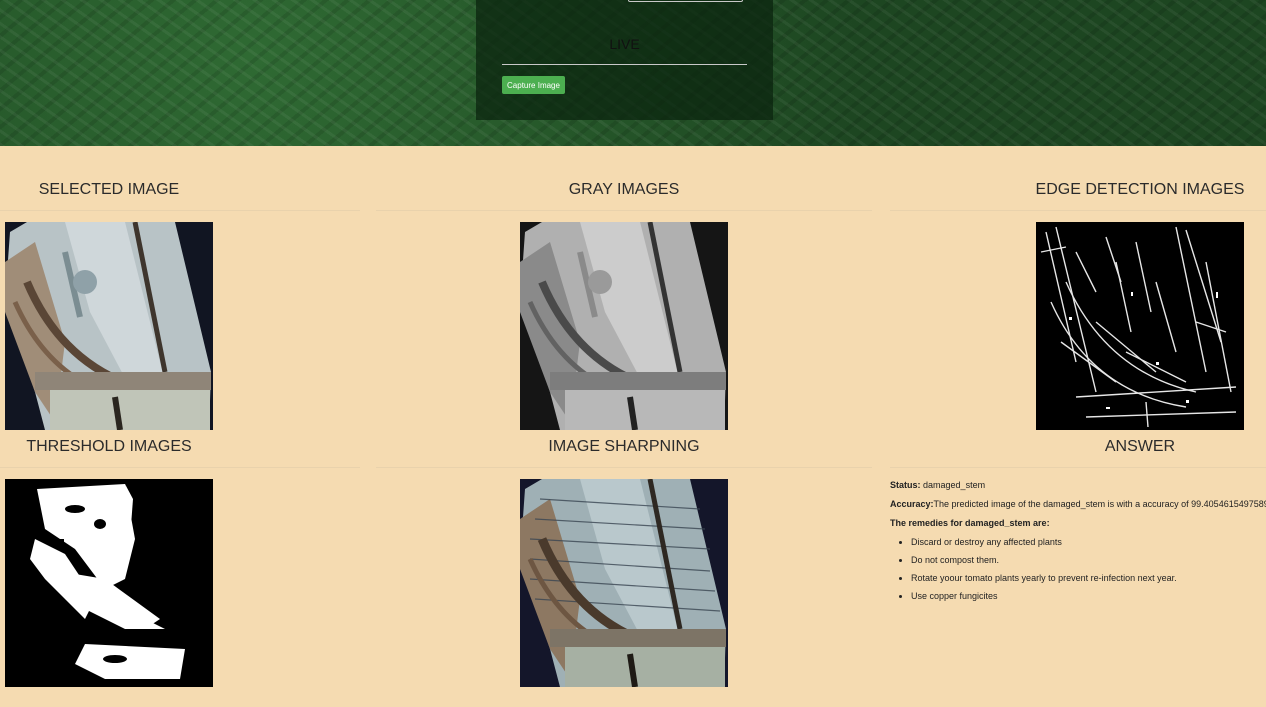 This screenshot has width=1266, height=707. I want to click on camera-select, so click(685, 1).